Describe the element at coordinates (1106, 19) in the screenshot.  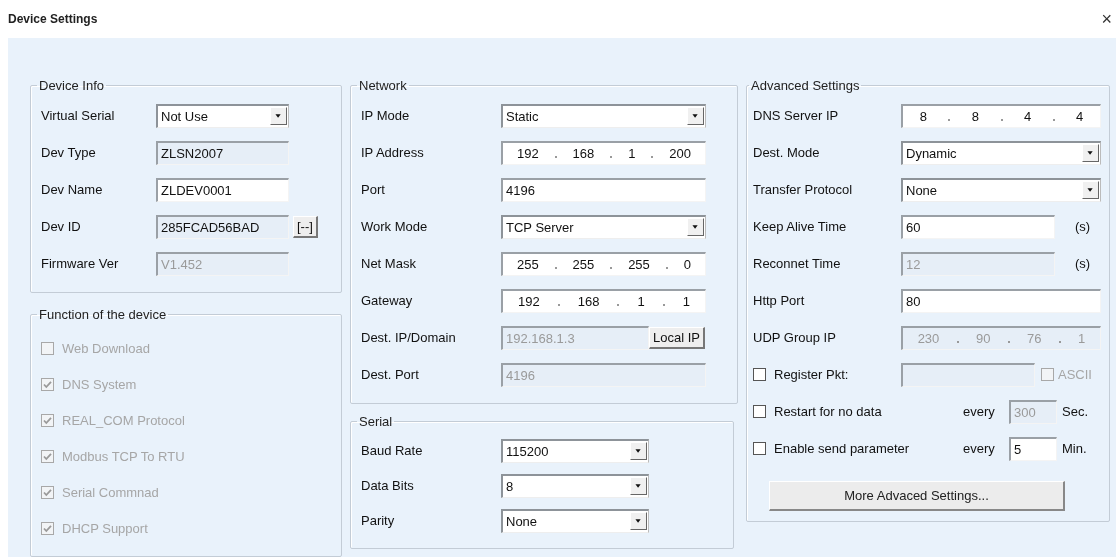
I see `close-button: ×` at that location.